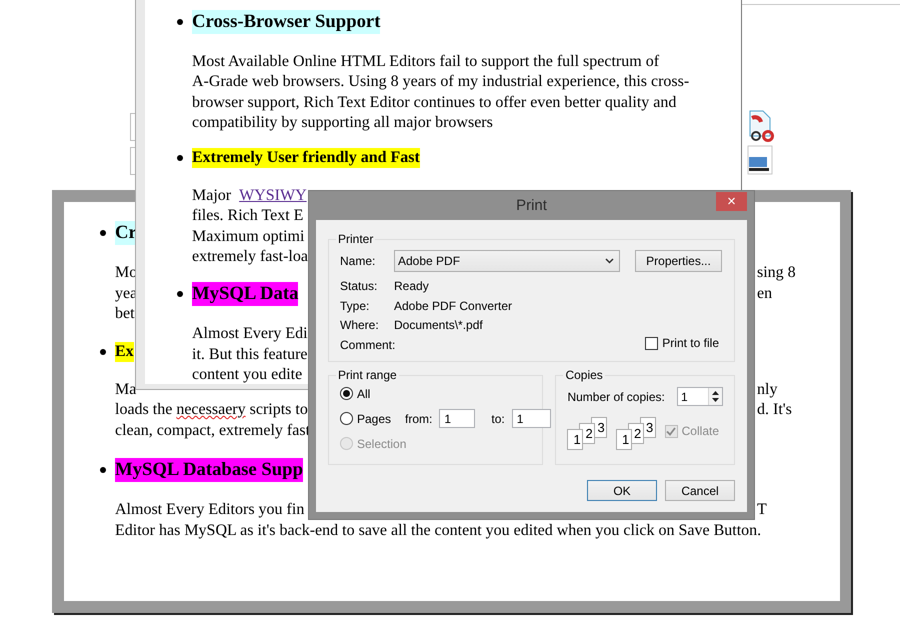  Describe the element at coordinates (441, 82) in the screenshot. I see `text-line: A-Grade web browsers. Using 8 years of my industrial experience, this cross-` at that location.